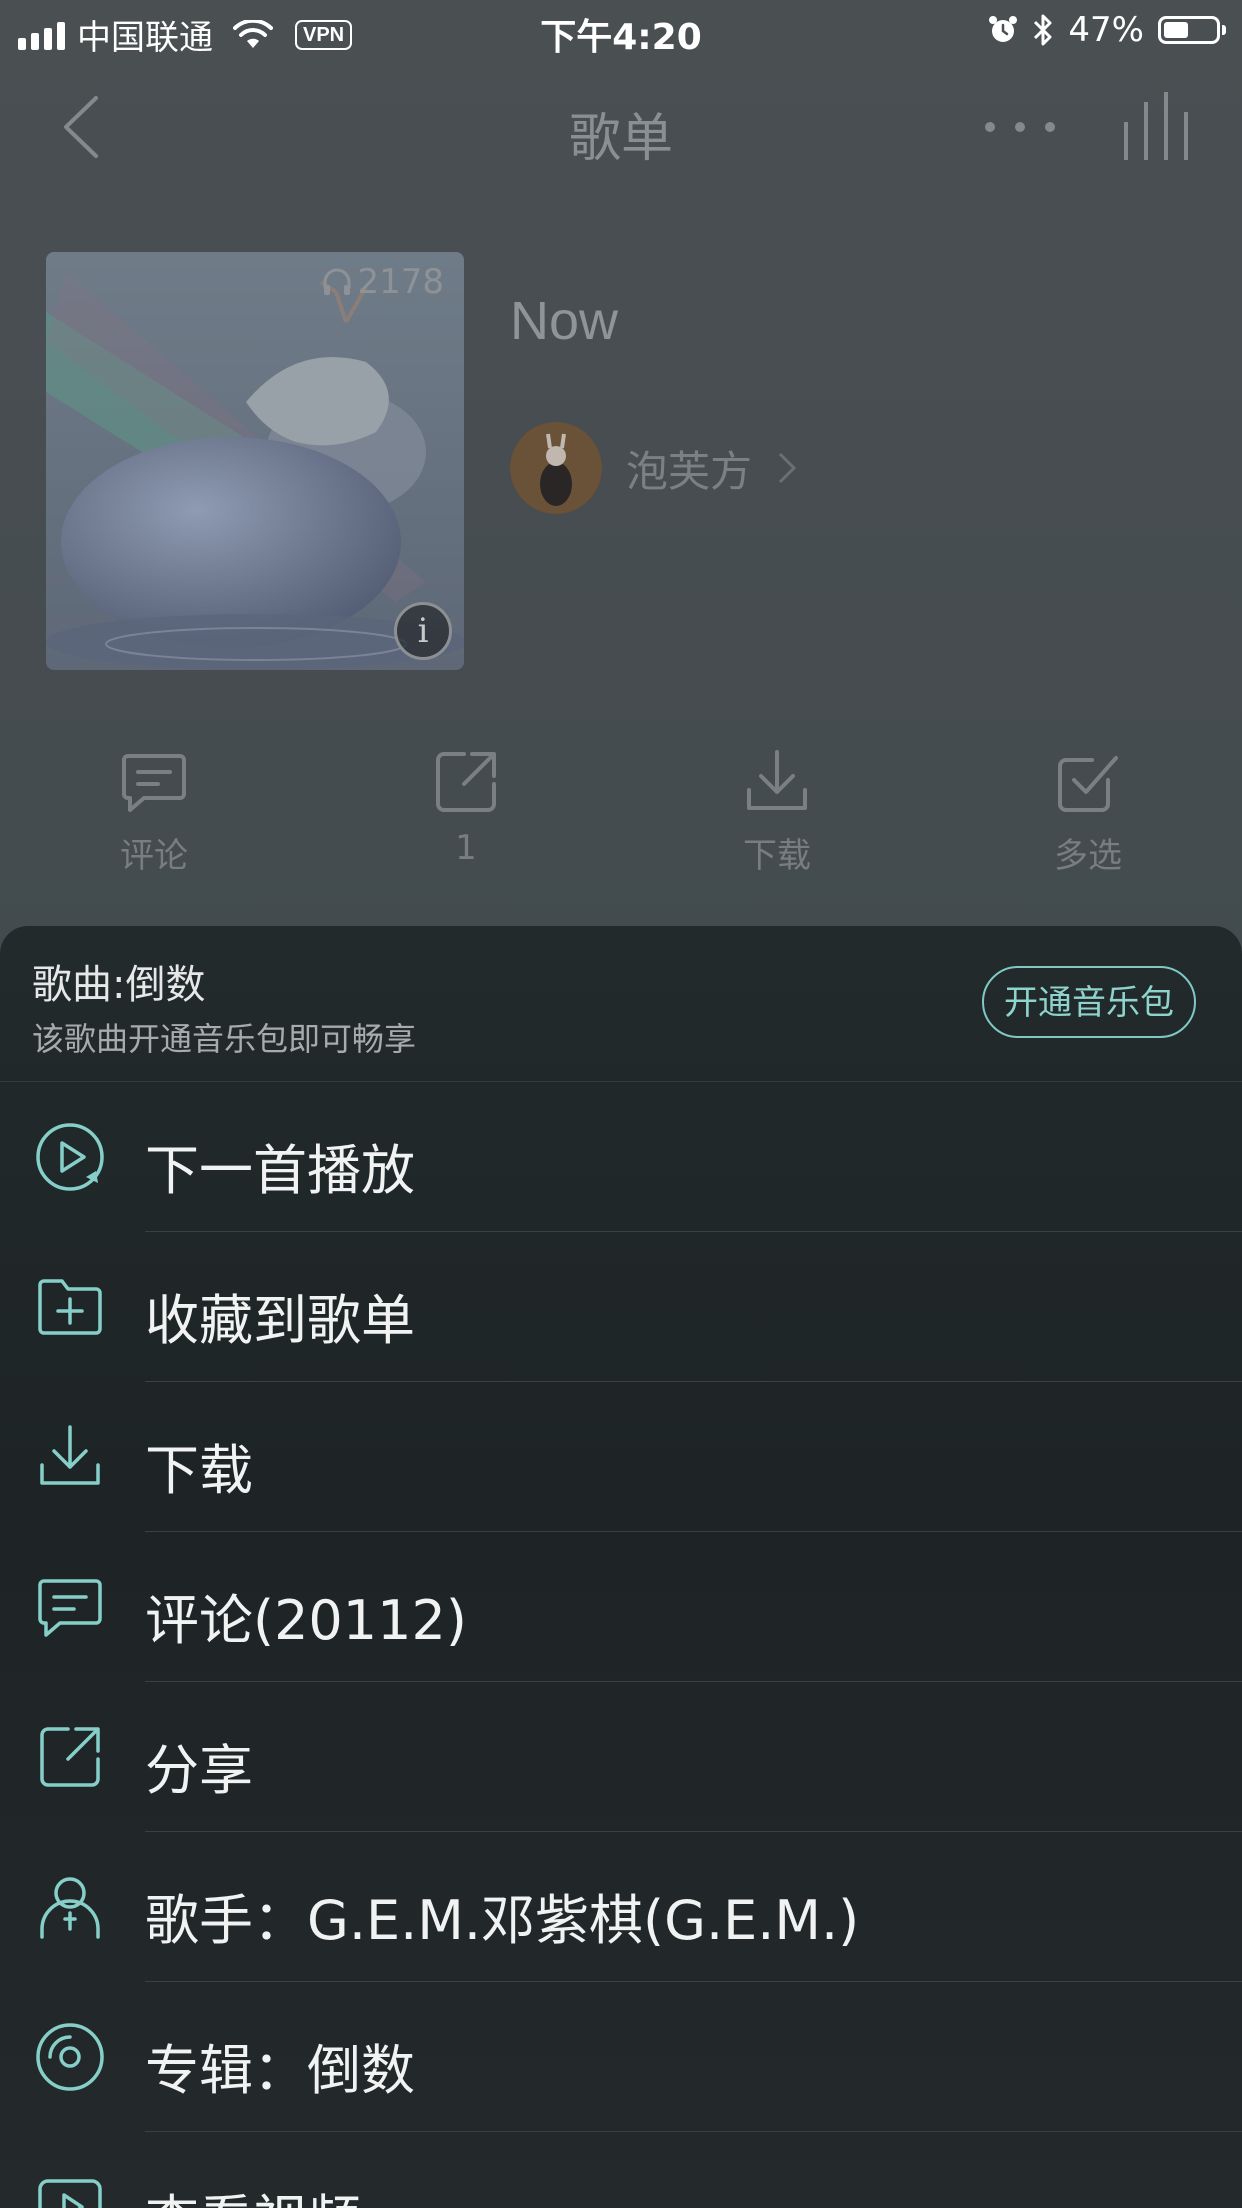  What do you see at coordinates (1106, 30) in the screenshot?
I see `battery-percent: 47%` at bounding box center [1106, 30].